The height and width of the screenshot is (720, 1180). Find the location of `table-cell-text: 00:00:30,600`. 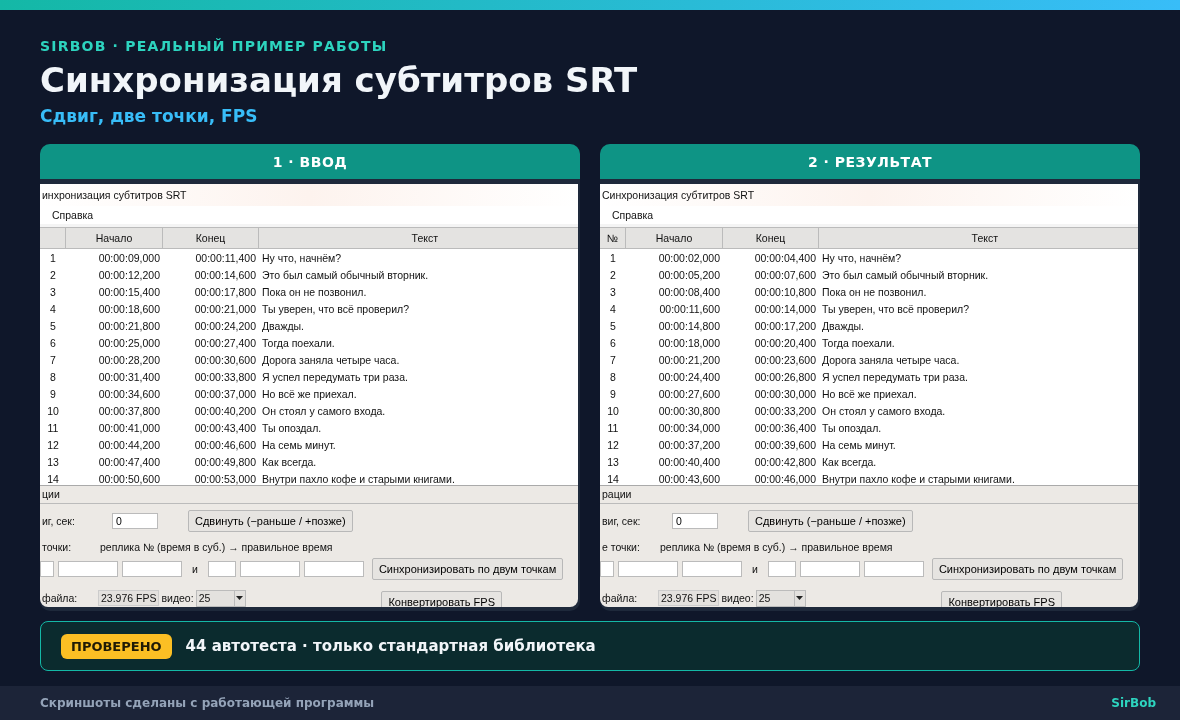

table-cell-text: 00:00:30,600 is located at coordinates (225, 359).